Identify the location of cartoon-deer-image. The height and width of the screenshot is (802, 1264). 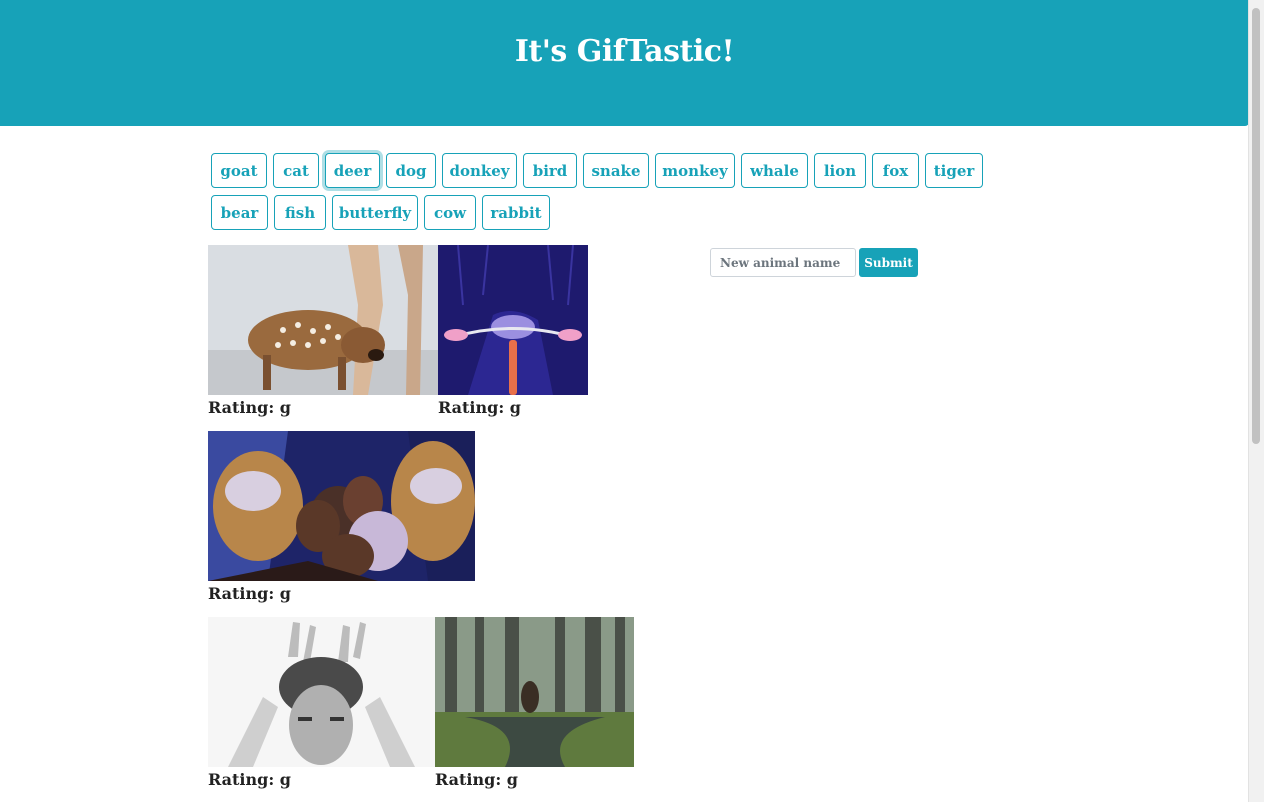
(341, 506).